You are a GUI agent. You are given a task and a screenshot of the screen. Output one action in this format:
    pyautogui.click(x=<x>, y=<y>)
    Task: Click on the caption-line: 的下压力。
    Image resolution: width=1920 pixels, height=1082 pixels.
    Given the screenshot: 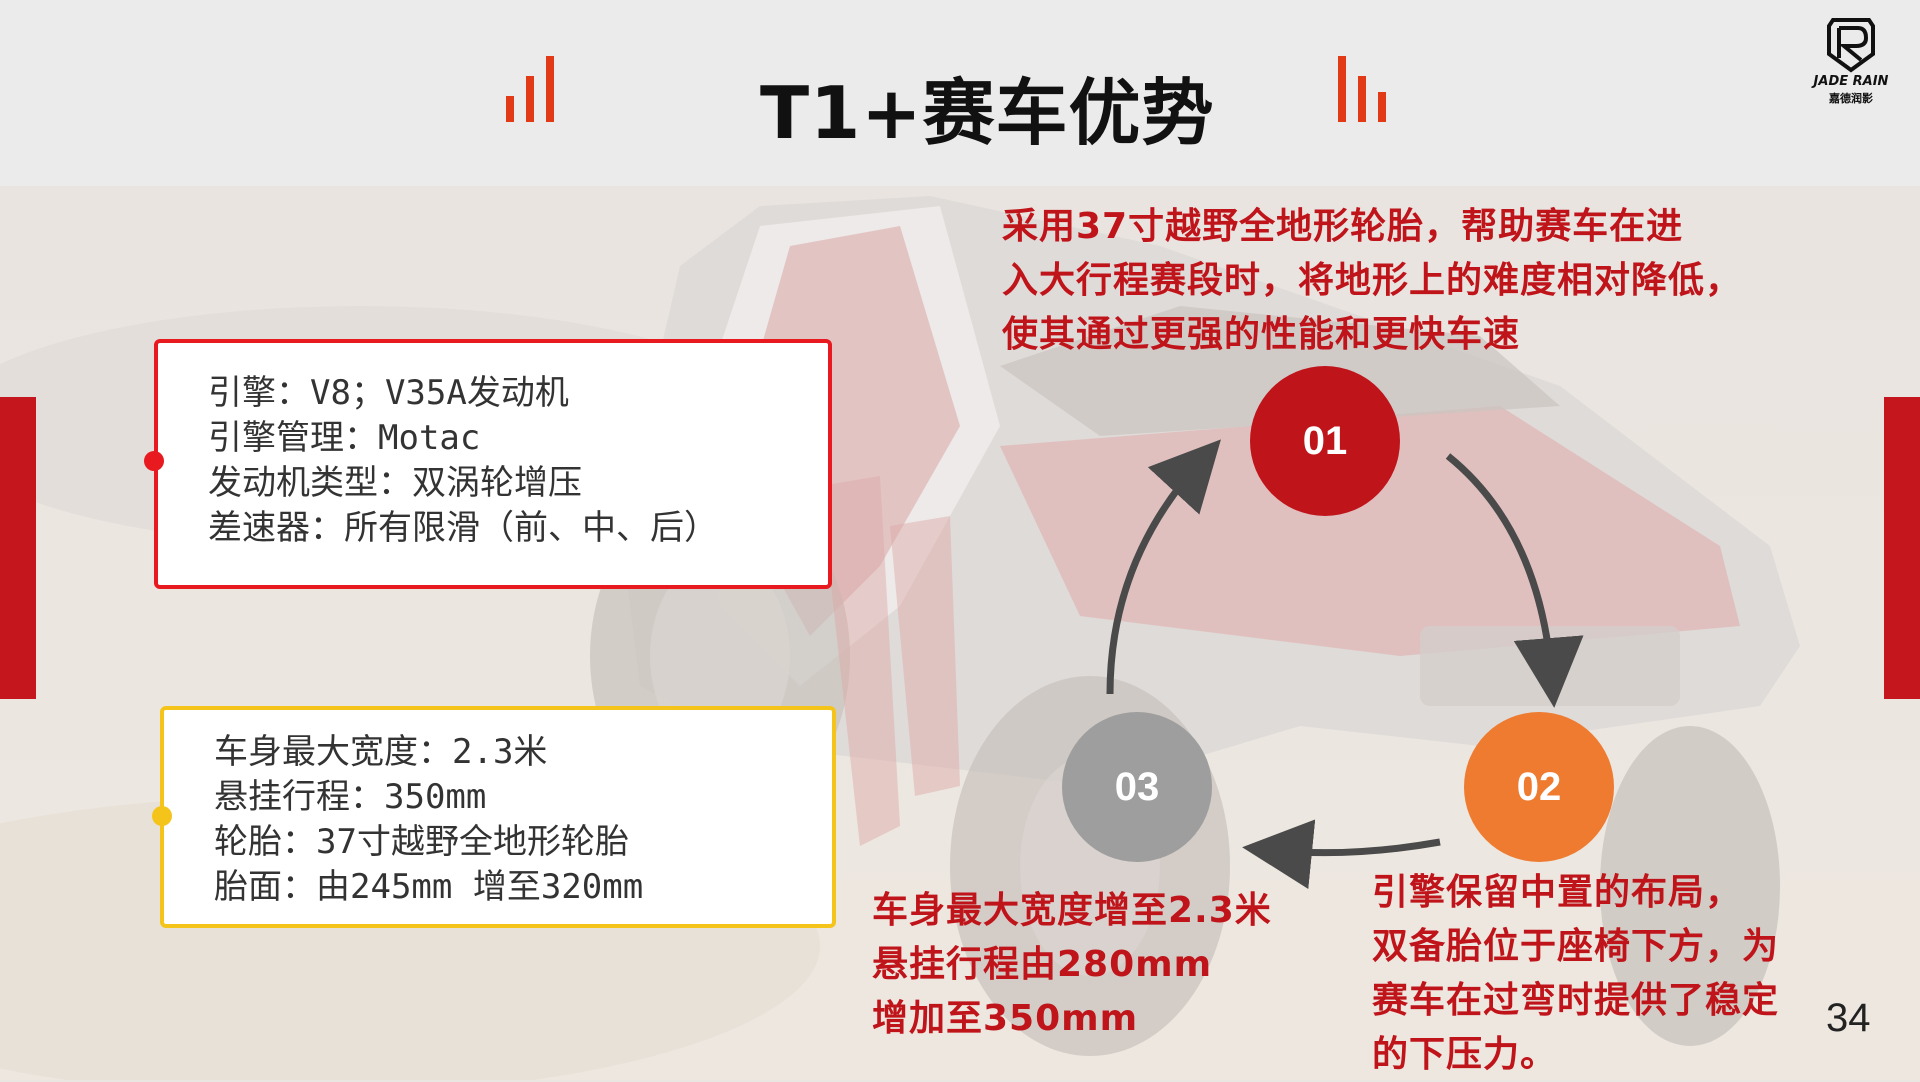 What is the action you would take?
    pyautogui.click(x=1465, y=1054)
    